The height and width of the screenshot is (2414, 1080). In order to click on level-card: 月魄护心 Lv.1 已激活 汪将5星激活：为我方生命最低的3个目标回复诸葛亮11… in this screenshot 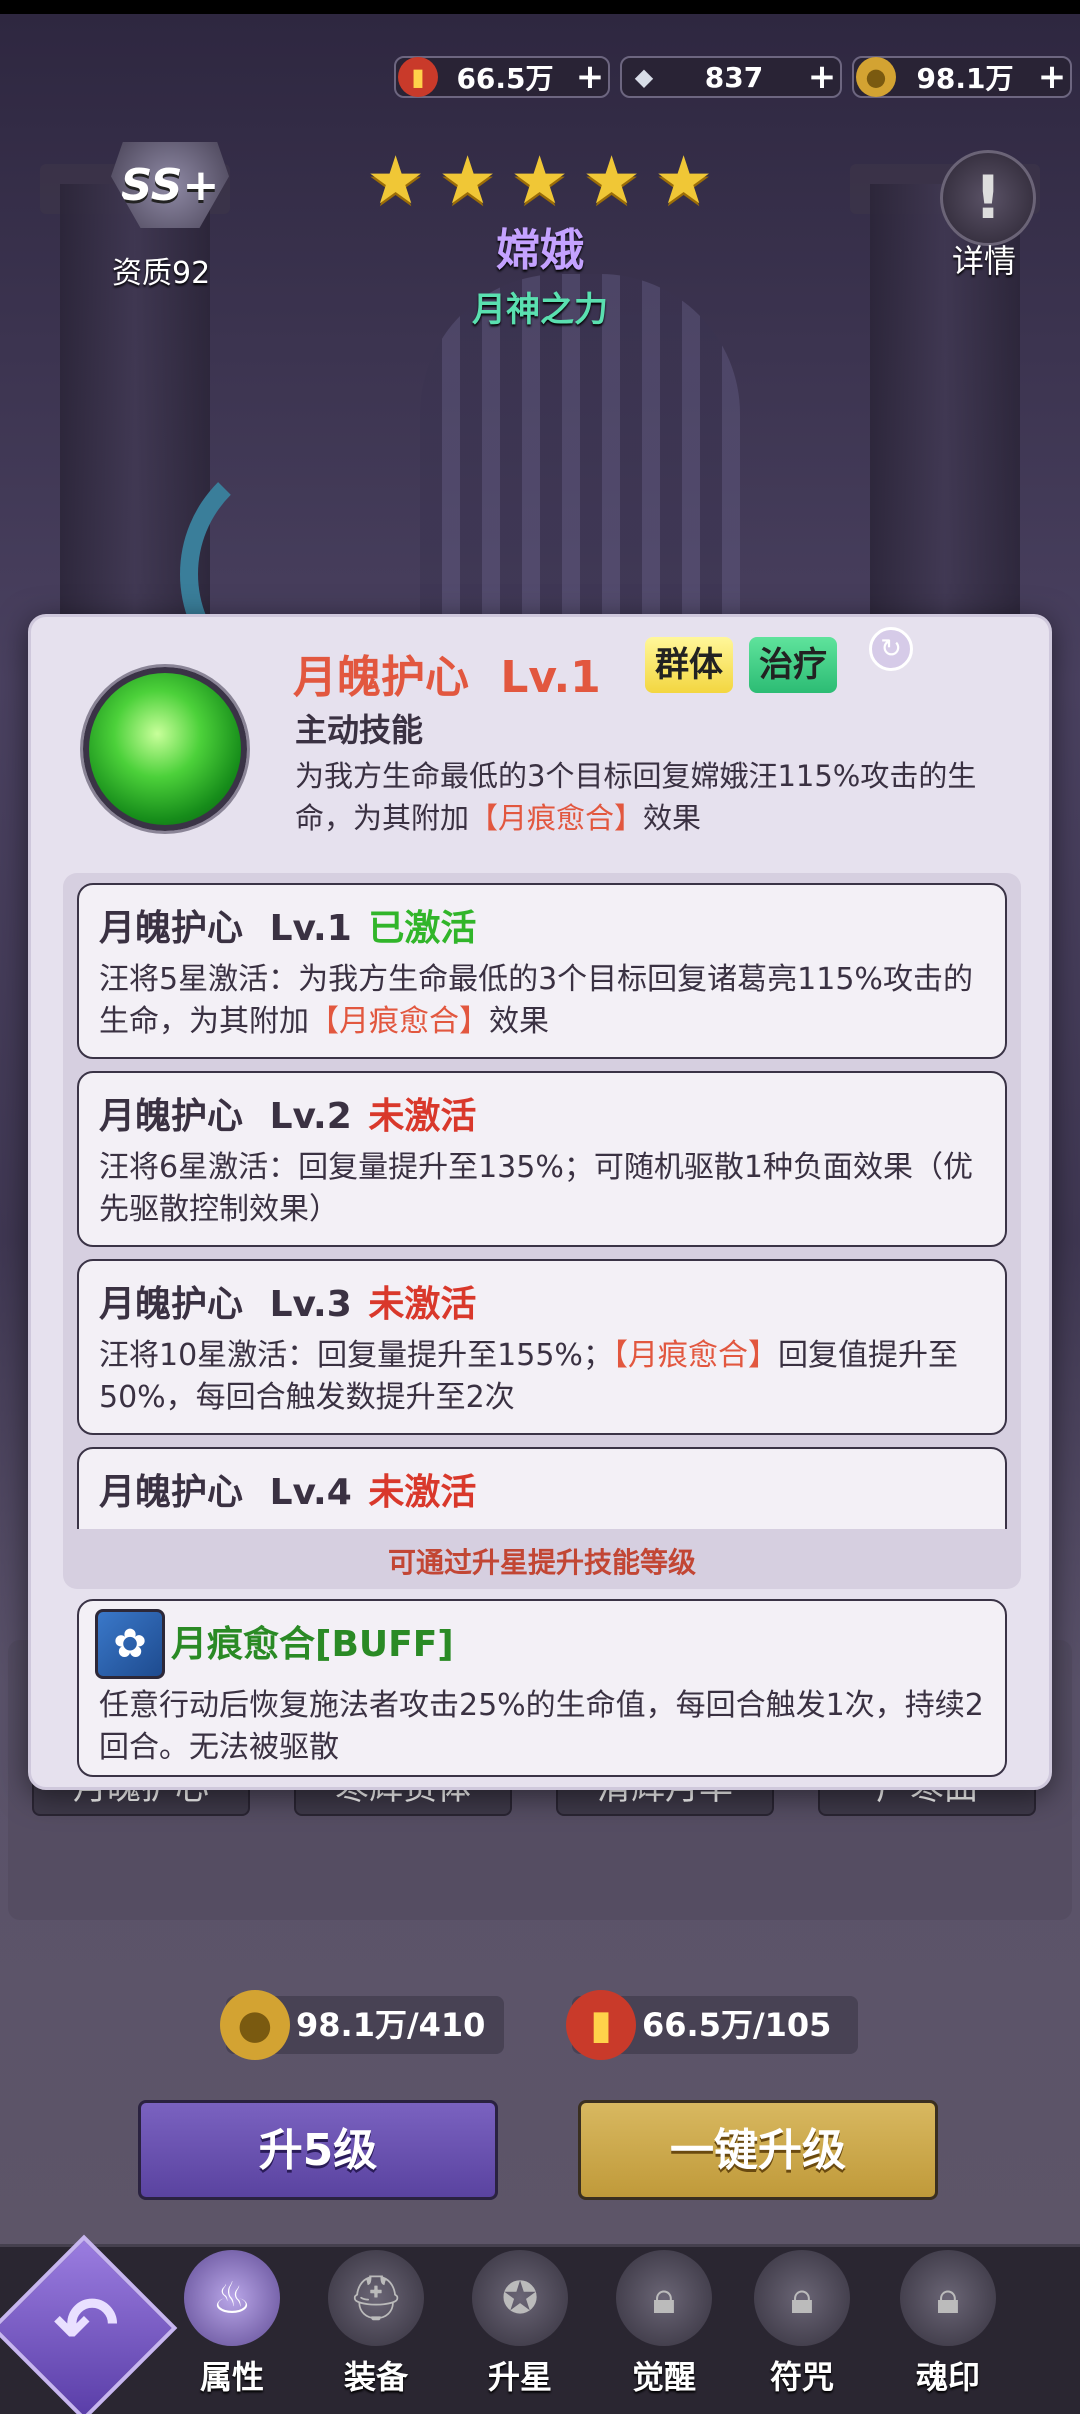, I will do `click(542, 971)`.